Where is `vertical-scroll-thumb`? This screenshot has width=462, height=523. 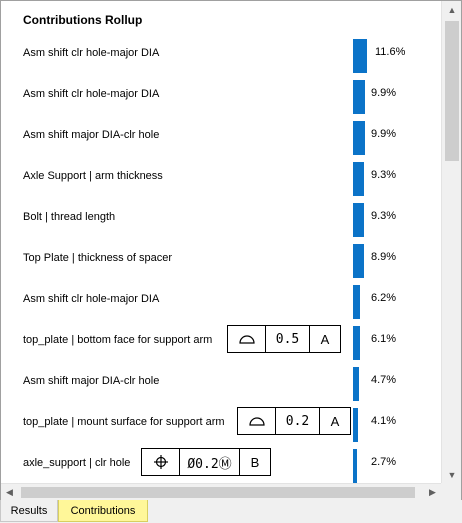 vertical-scroll-thumb is located at coordinates (452, 91).